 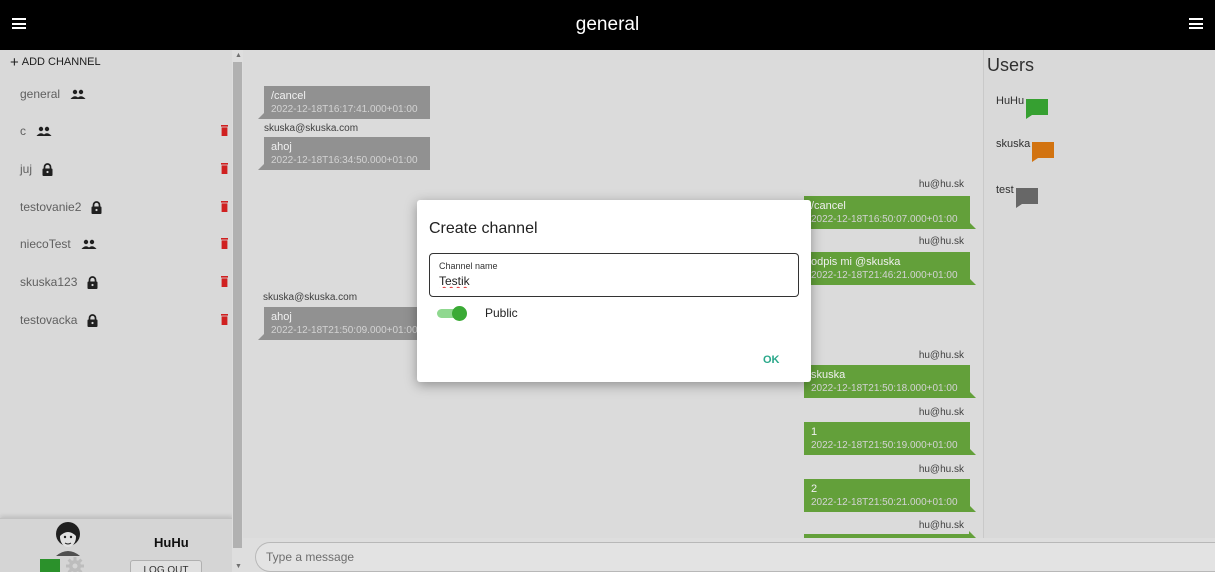 What do you see at coordinates (771, 360) in the screenshot?
I see `ok-button: OK` at bounding box center [771, 360].